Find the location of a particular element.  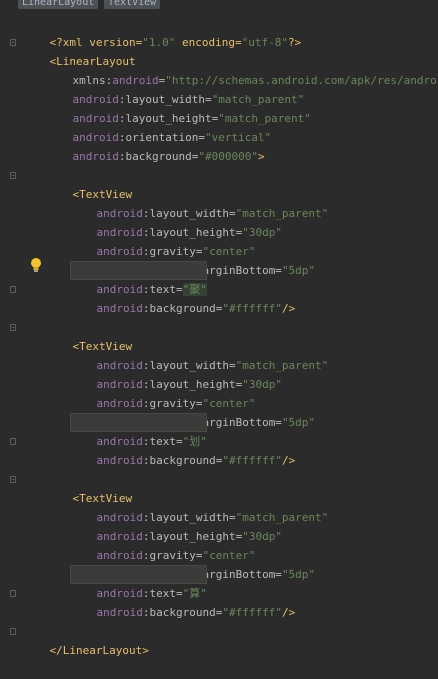

fold-end-textview-1-icon is located at coordinates (13, 289).